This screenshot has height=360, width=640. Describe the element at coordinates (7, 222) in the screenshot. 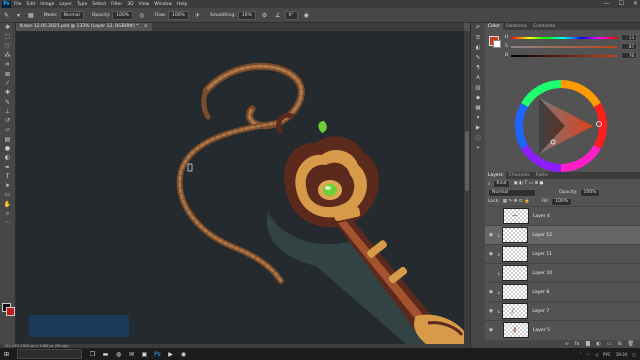

I see `edit-toolbar-icon: ⋯` at that location.